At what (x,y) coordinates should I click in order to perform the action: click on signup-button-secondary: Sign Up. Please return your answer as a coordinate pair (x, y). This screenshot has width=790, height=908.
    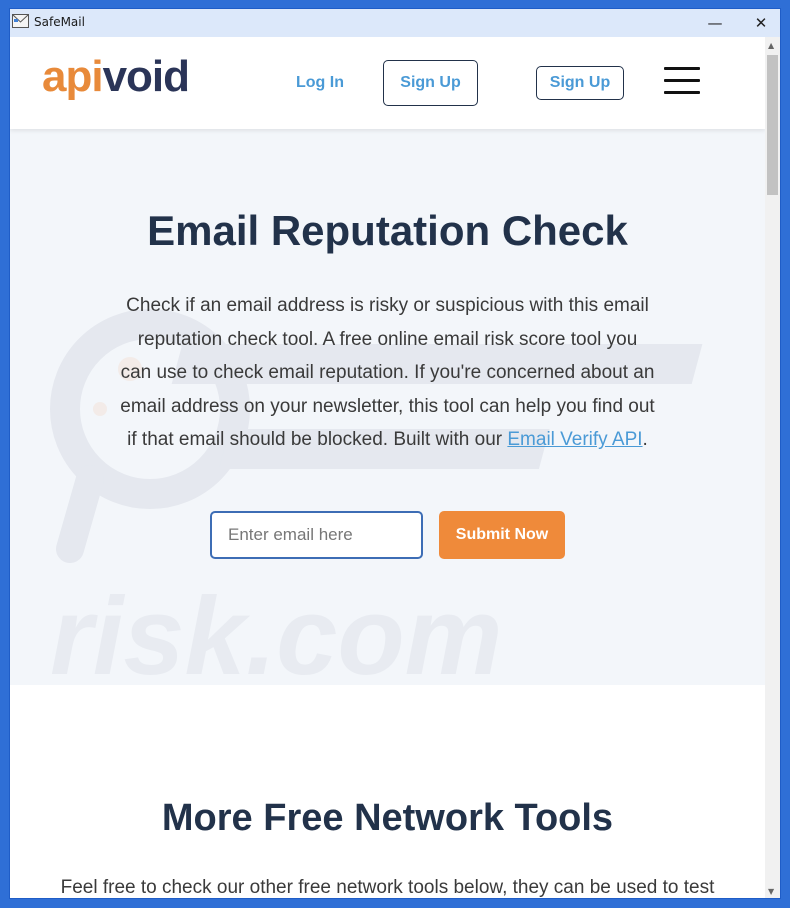
    Looking at the image, I should click on (580, 83).